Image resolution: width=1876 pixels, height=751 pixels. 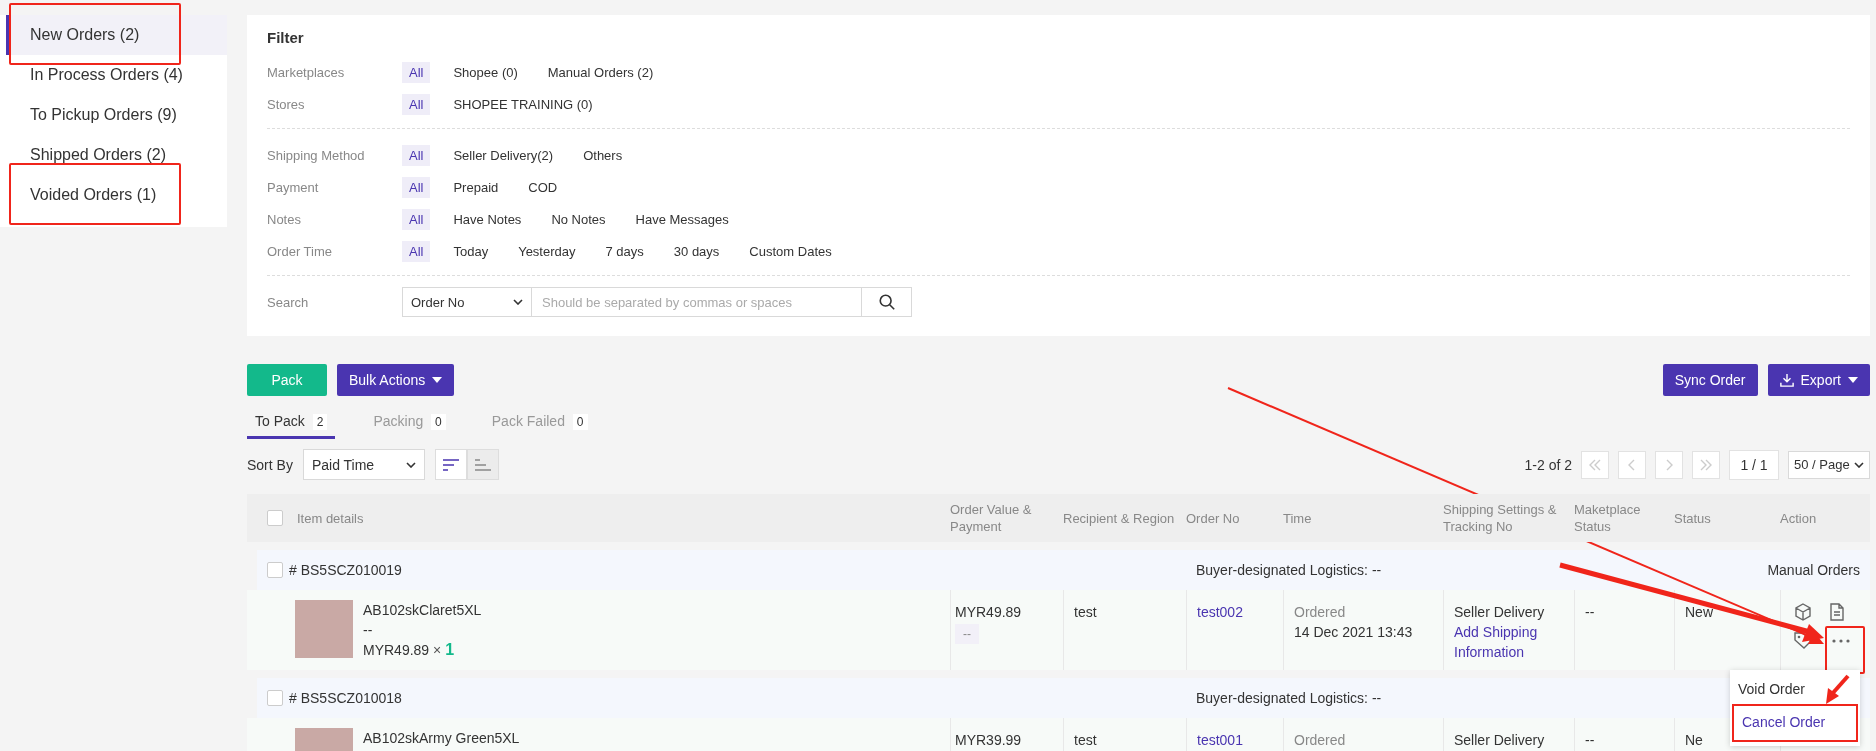 I want to click on package-icon, so click(x=1803, y=612).